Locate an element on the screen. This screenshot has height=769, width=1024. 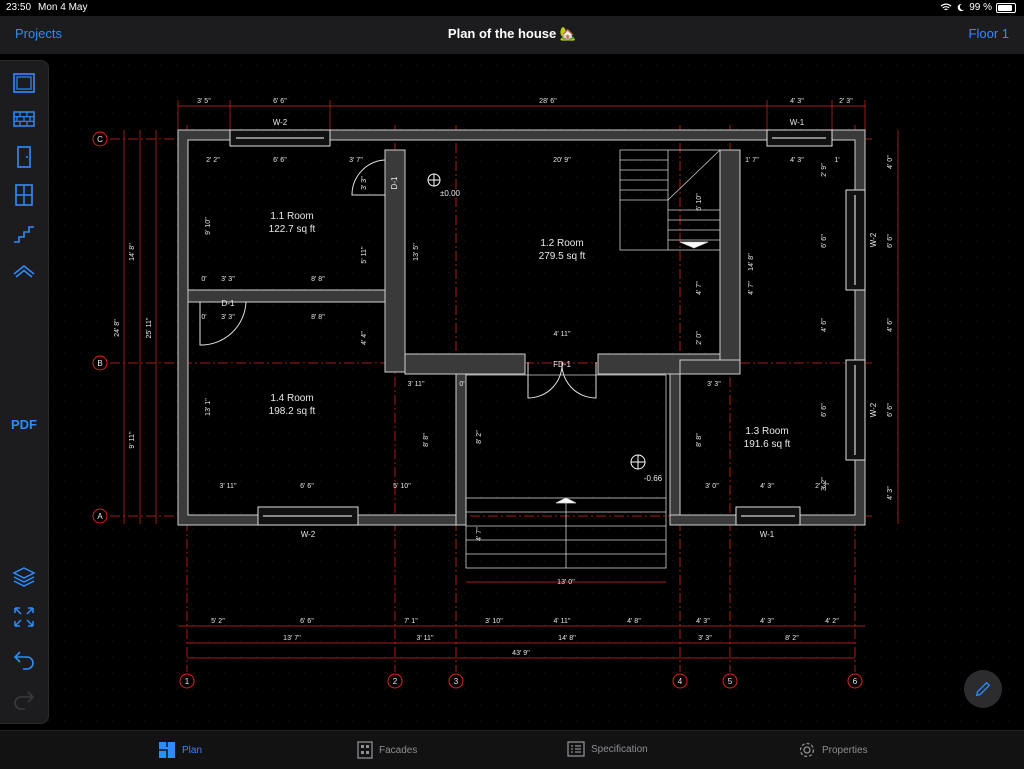
room-tool-button is located at coordinates (24, 83).